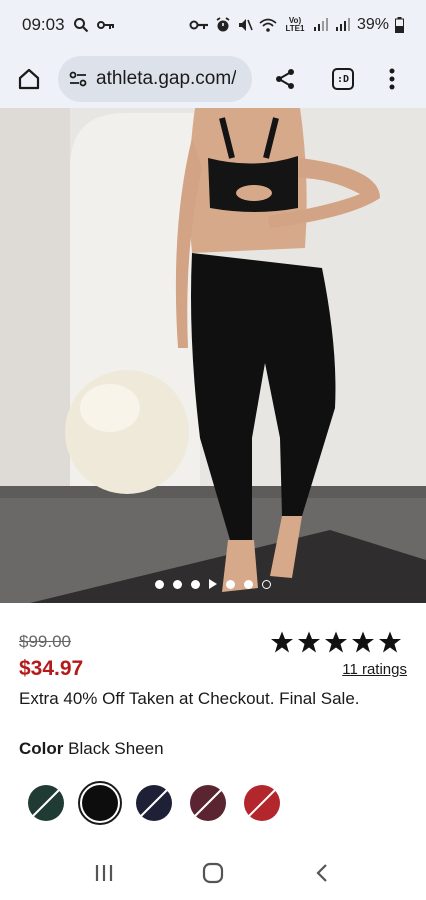 The height and width of the screenshot is (900, 426). I want to click on home-nav-button, so click(213, 873).